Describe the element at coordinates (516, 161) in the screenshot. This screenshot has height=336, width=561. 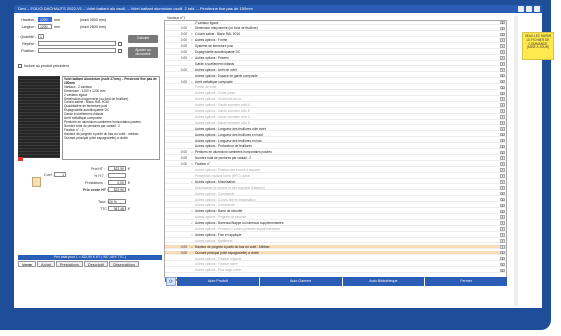
I see `window-scrollbar` at that location.